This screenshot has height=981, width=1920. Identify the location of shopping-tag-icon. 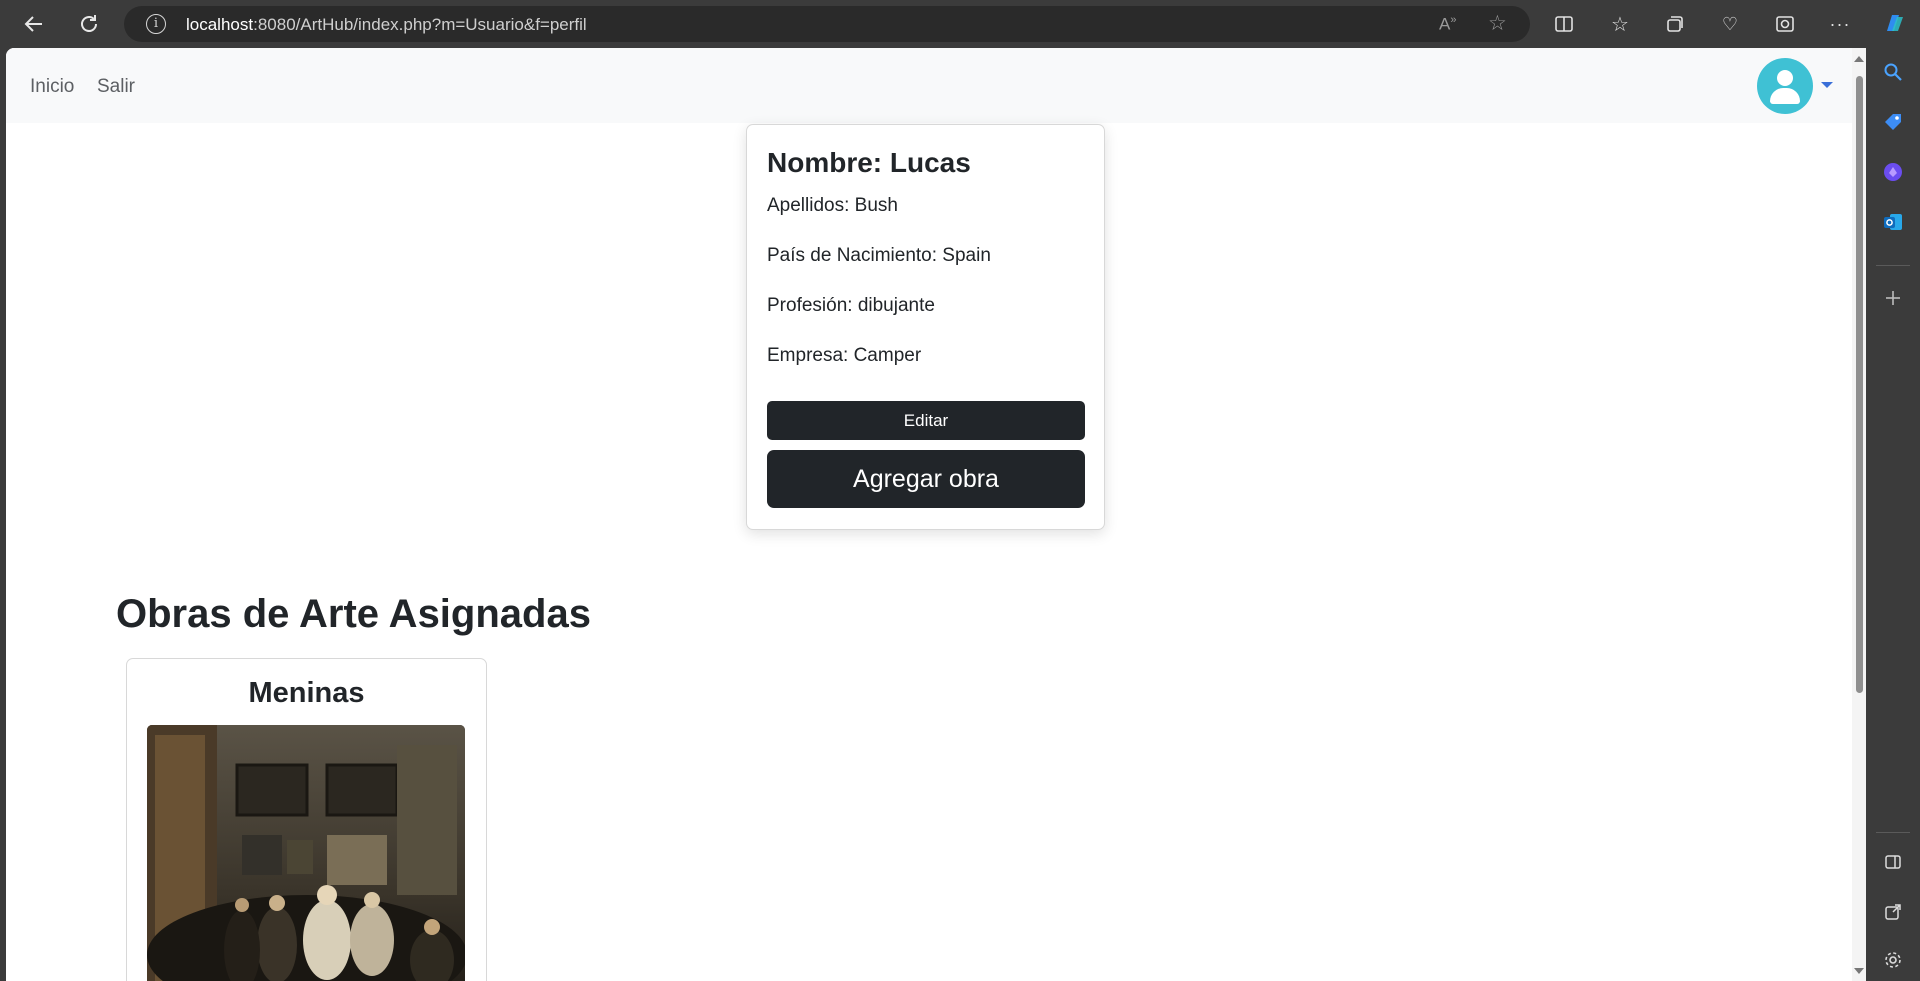
(1893, 122).